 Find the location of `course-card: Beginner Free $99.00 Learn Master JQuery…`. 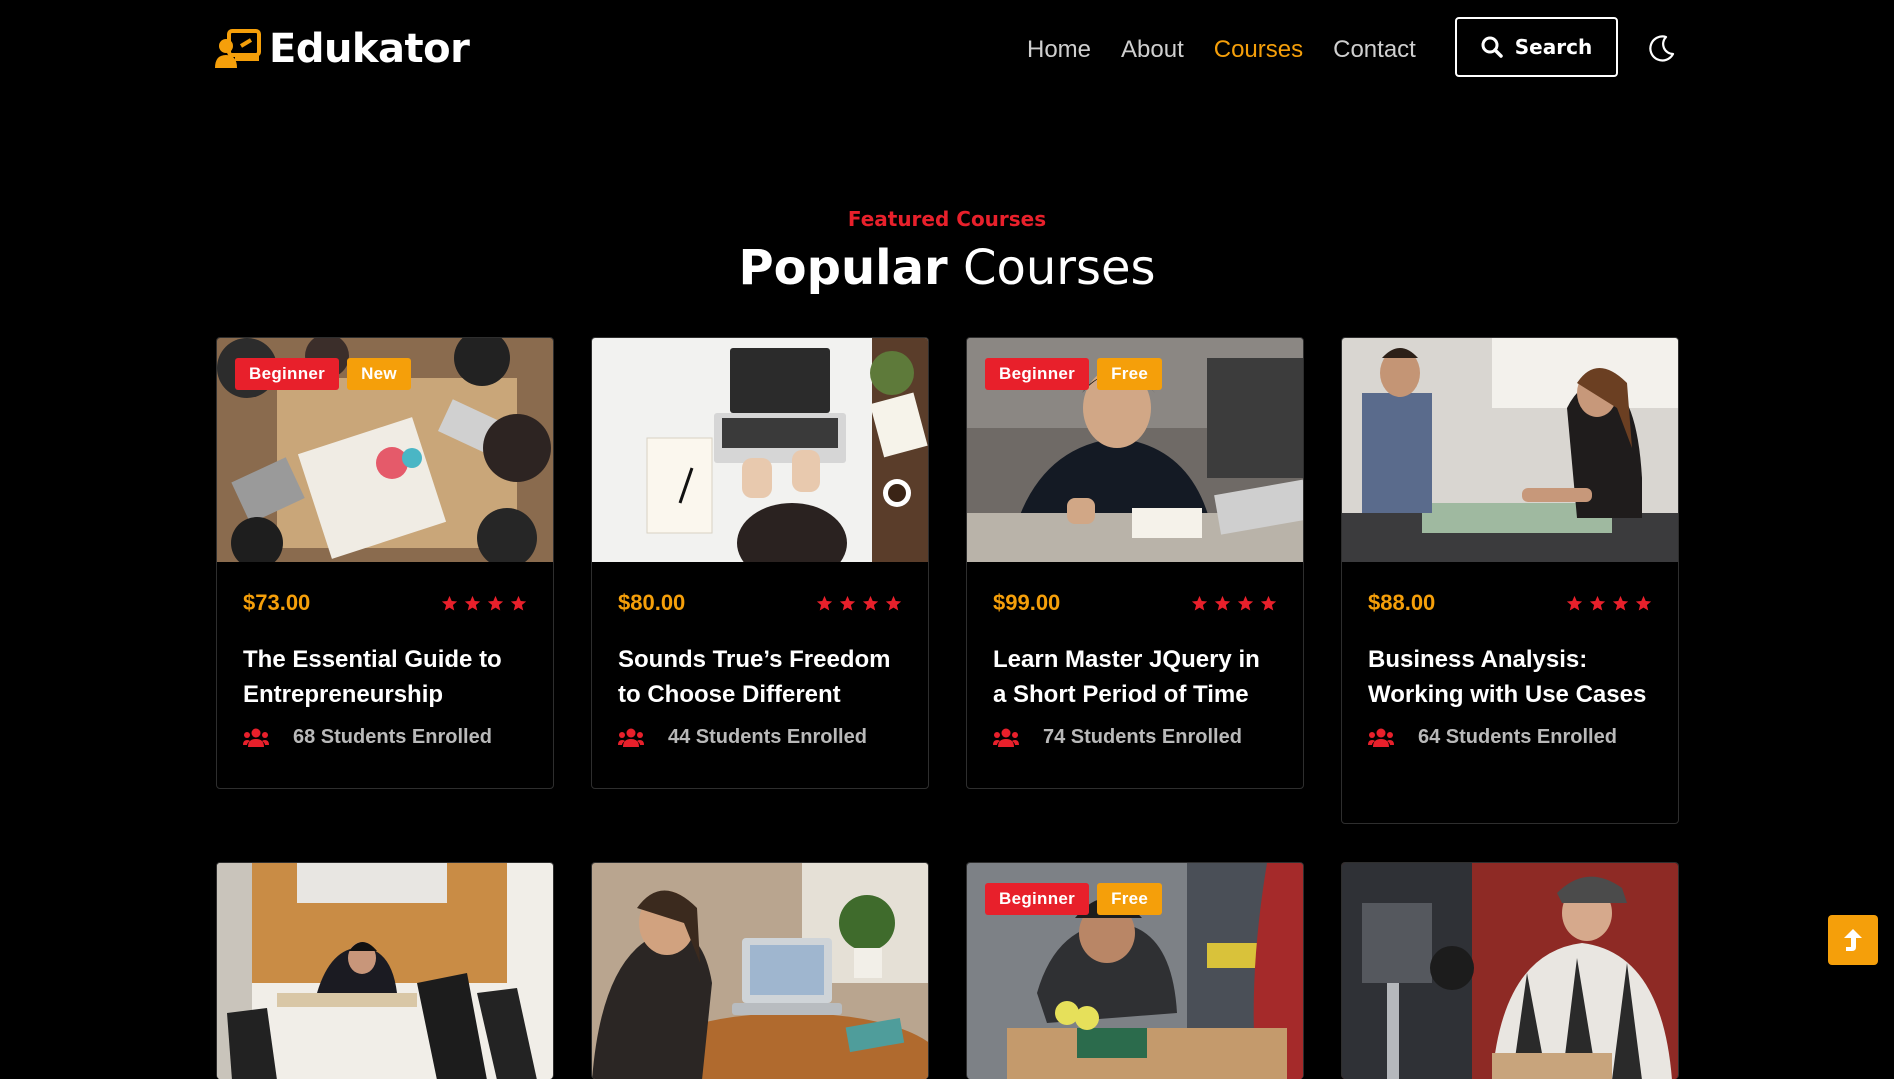

course-card: Beginner Free $99.00 Learn Master JQuery… is located at coordinates (1135, 563).